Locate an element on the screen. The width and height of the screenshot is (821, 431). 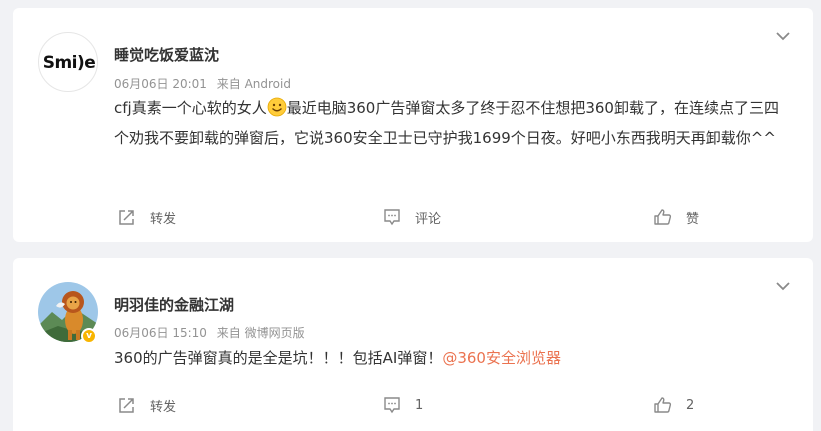
post-actions: 转发 1 2 is located at coordinates (413, 405).